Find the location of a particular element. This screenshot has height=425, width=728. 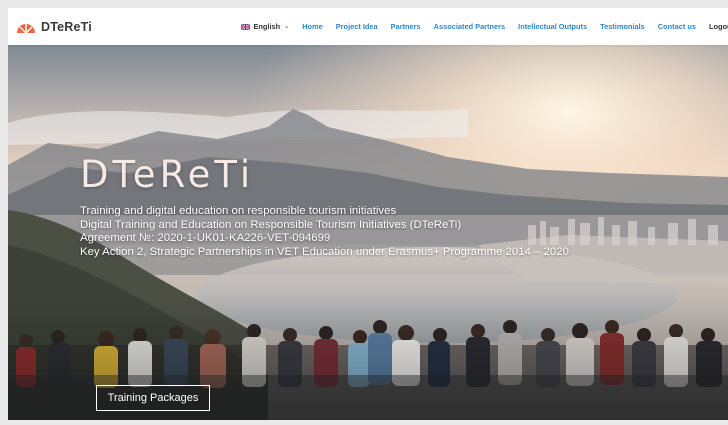

nav-contact-us: Contact us is located at coordinates (677, 26).